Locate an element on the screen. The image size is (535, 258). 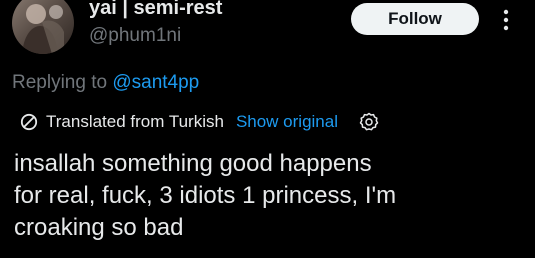
replying-to-prefix: Replying to is located at coordinates (62, 82).